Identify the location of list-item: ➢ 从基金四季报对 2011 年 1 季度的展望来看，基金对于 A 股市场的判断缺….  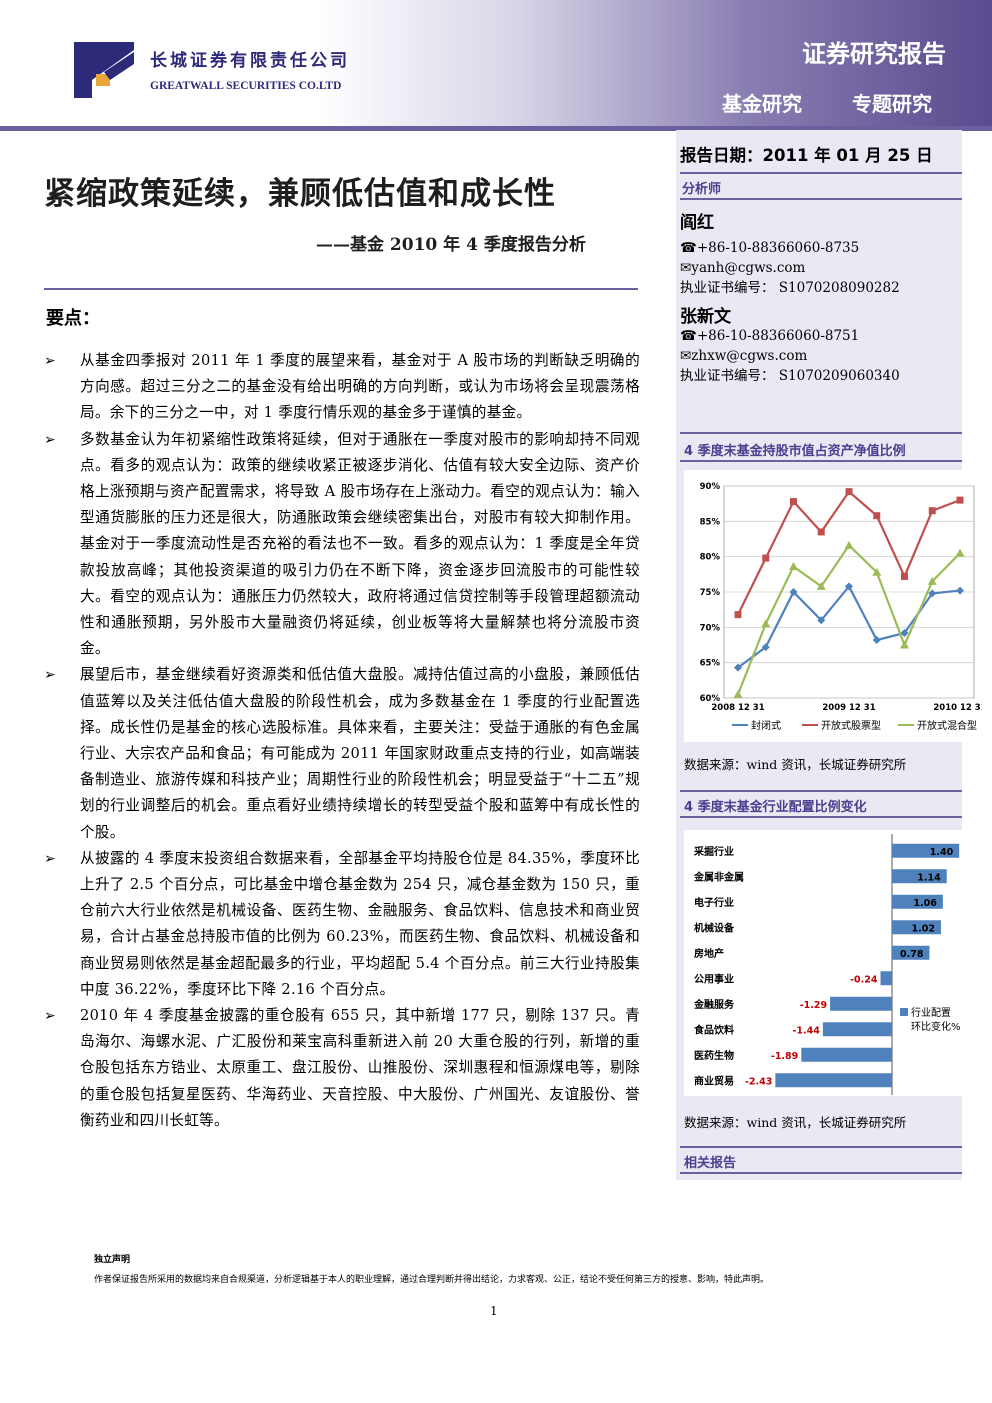
(342, 387).